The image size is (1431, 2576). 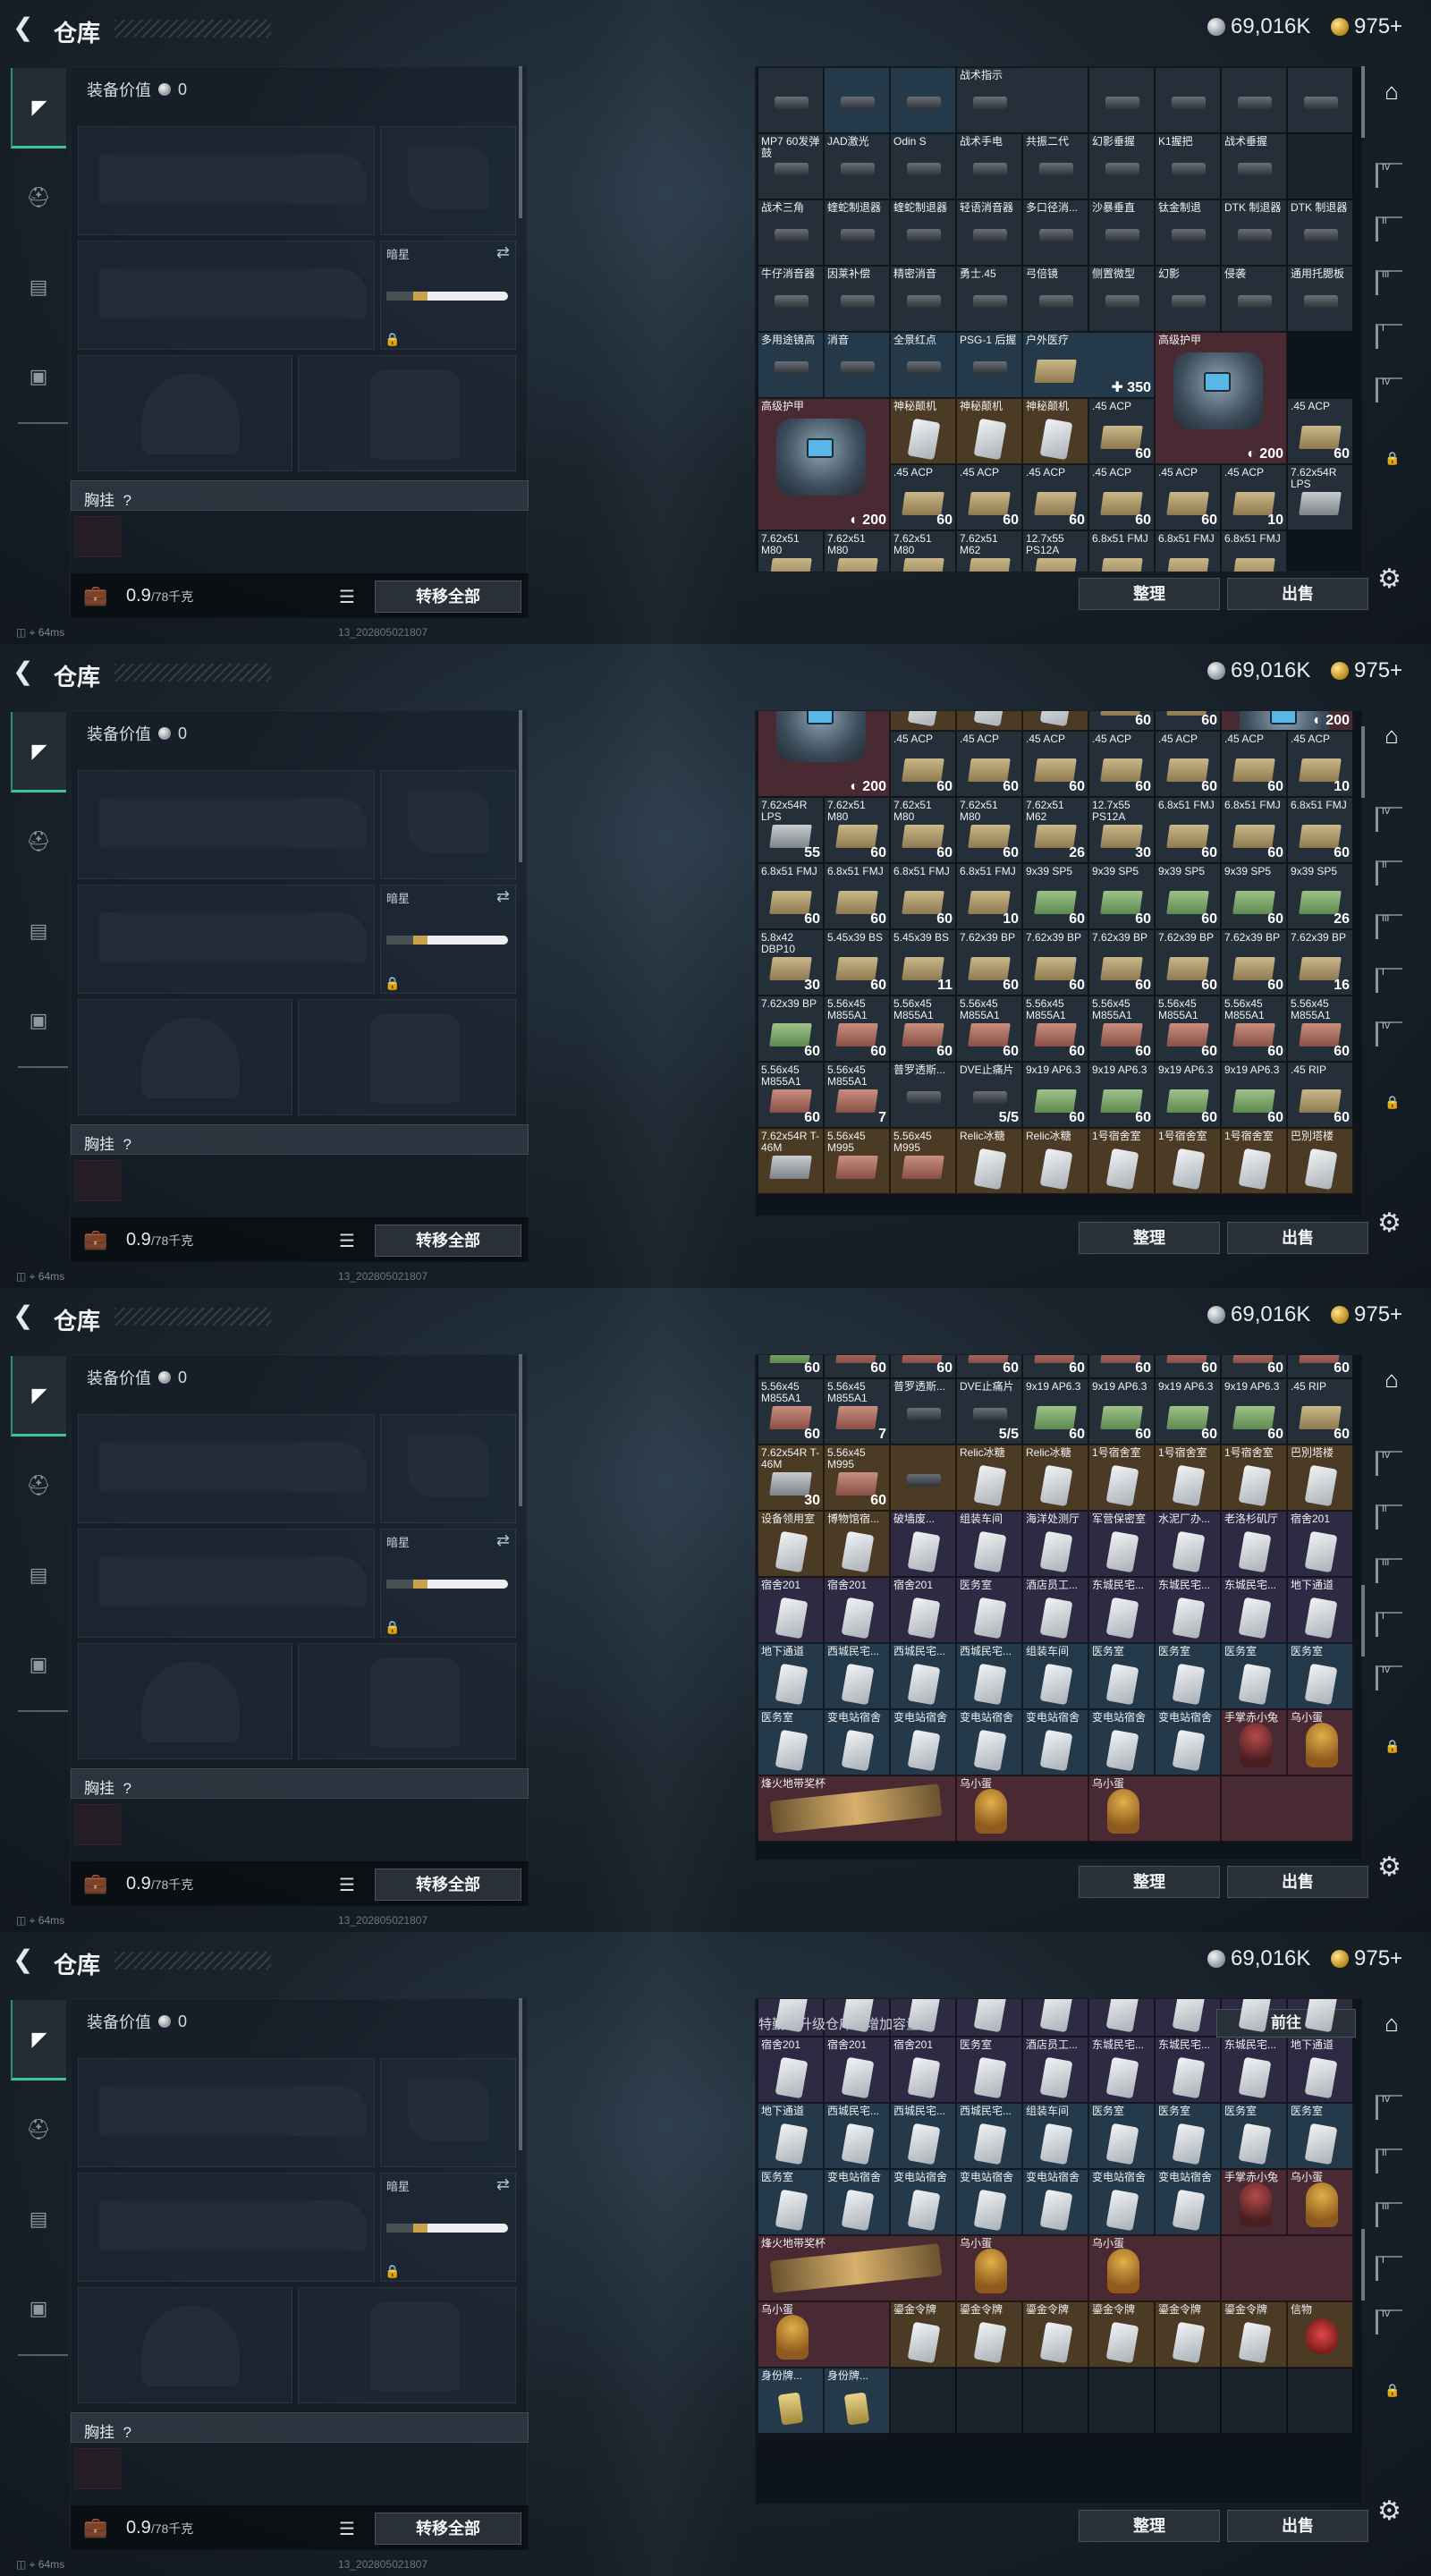 I want to click on swap-icon: ⇄, so click(x=503, y=252).